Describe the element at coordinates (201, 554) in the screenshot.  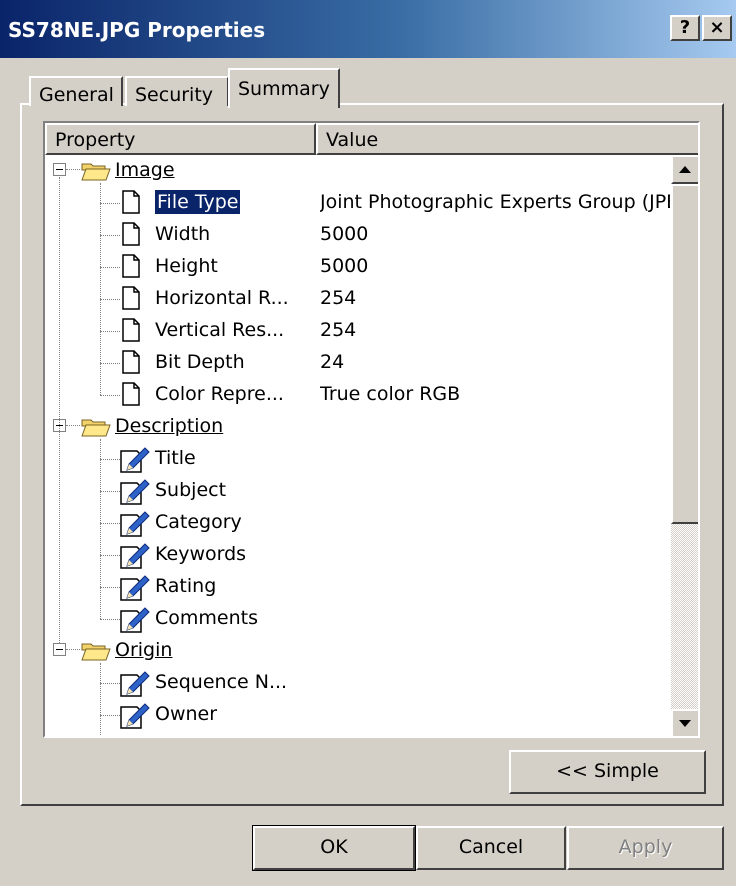
I see `property-label: Keywords` at that location.